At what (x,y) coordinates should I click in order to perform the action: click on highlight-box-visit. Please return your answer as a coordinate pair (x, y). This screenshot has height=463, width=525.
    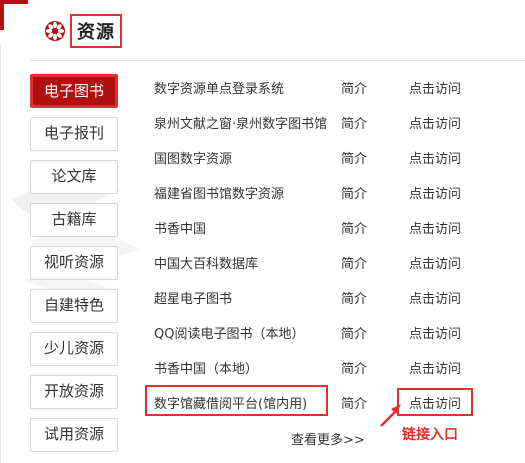
    Looking at the image, I should click on (435, 402).